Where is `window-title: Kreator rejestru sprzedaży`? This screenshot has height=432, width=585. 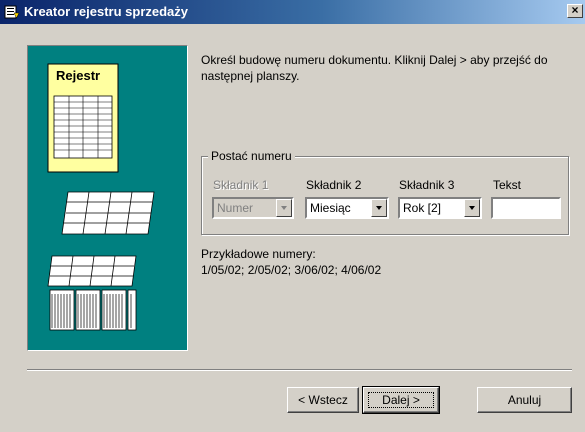 window-title: Kreator rejestru sprzedaży is located at coordinates (106, 11).